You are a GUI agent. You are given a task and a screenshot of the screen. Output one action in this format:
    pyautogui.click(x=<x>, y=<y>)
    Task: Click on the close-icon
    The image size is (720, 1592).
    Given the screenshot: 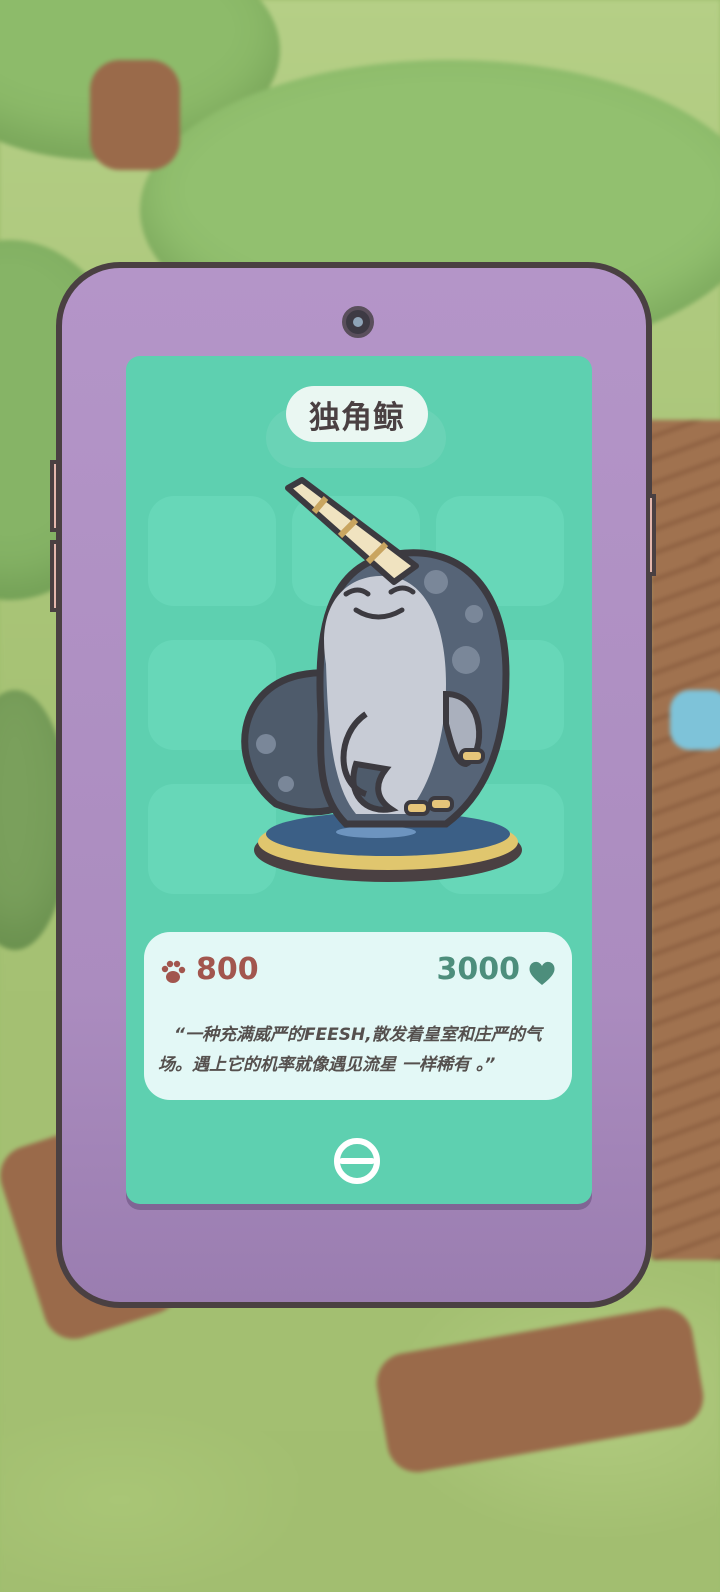 What is the action you would take?
    pyautogui.click(x=357, y=1161)
    